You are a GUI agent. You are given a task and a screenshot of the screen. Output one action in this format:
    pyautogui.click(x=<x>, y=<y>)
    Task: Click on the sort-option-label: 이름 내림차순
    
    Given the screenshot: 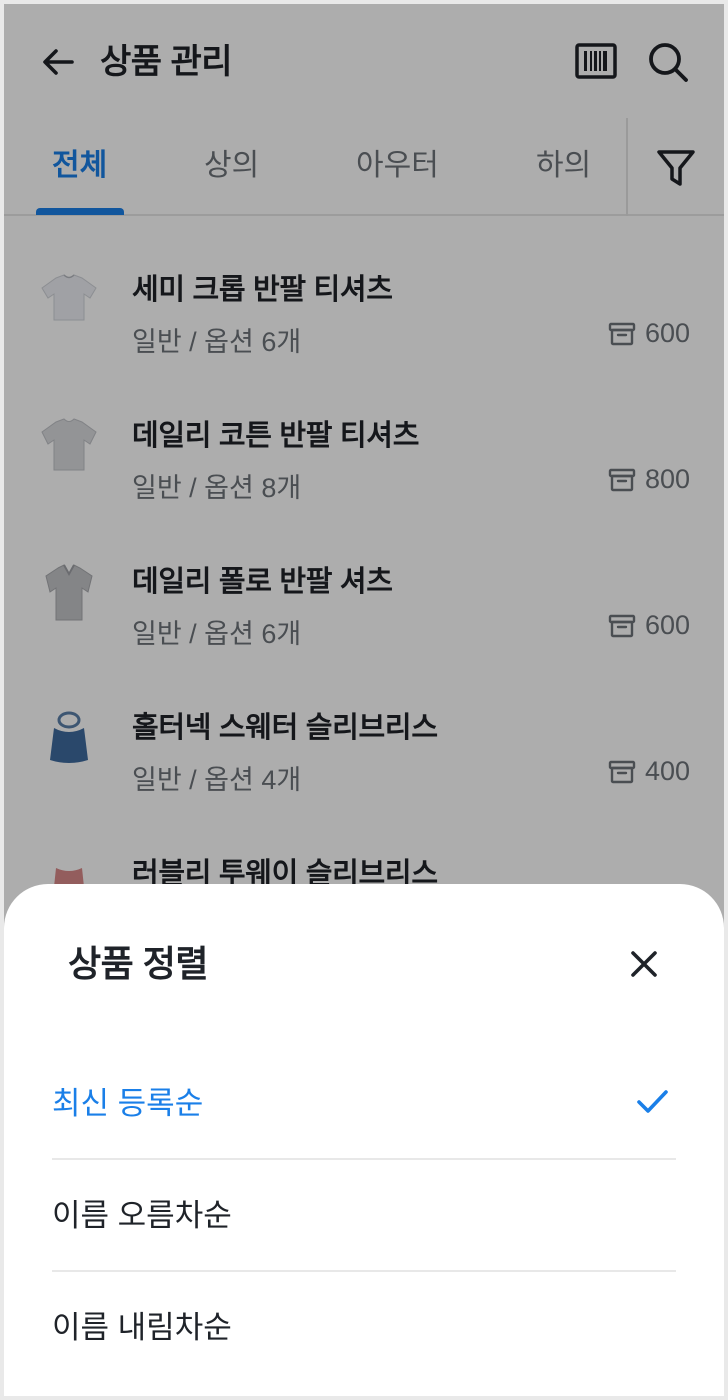 What is the action you would take?
    pyautogui.click(x=142, y=1327)
    